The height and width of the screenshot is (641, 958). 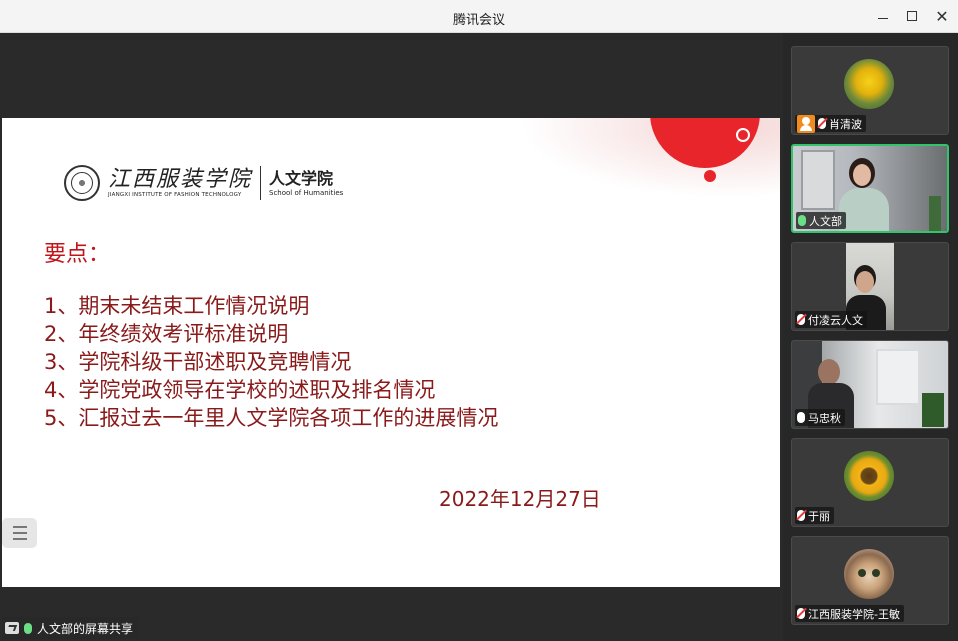 What do you see at coordinates (743, 135) in the screenshot?
I see `slide-decoration-ring` at bounding box center [743, 135].